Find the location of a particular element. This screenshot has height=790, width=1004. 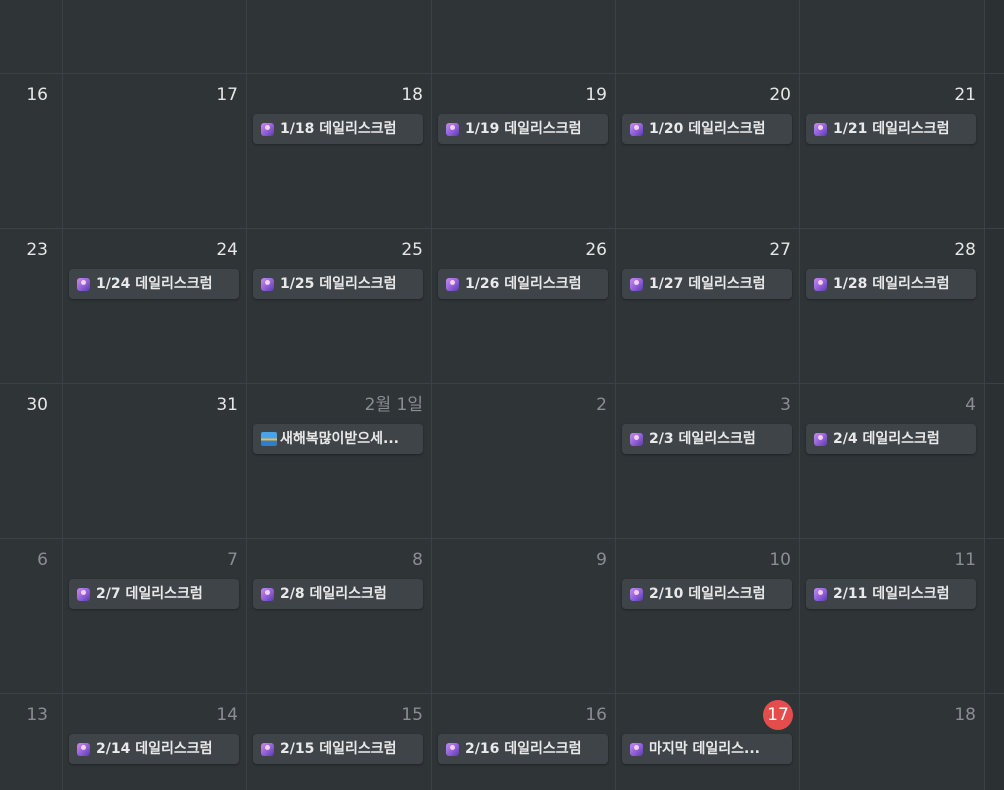

calendar-event: 2/11 데일리스크럼 is located at coordinates (891, 594).